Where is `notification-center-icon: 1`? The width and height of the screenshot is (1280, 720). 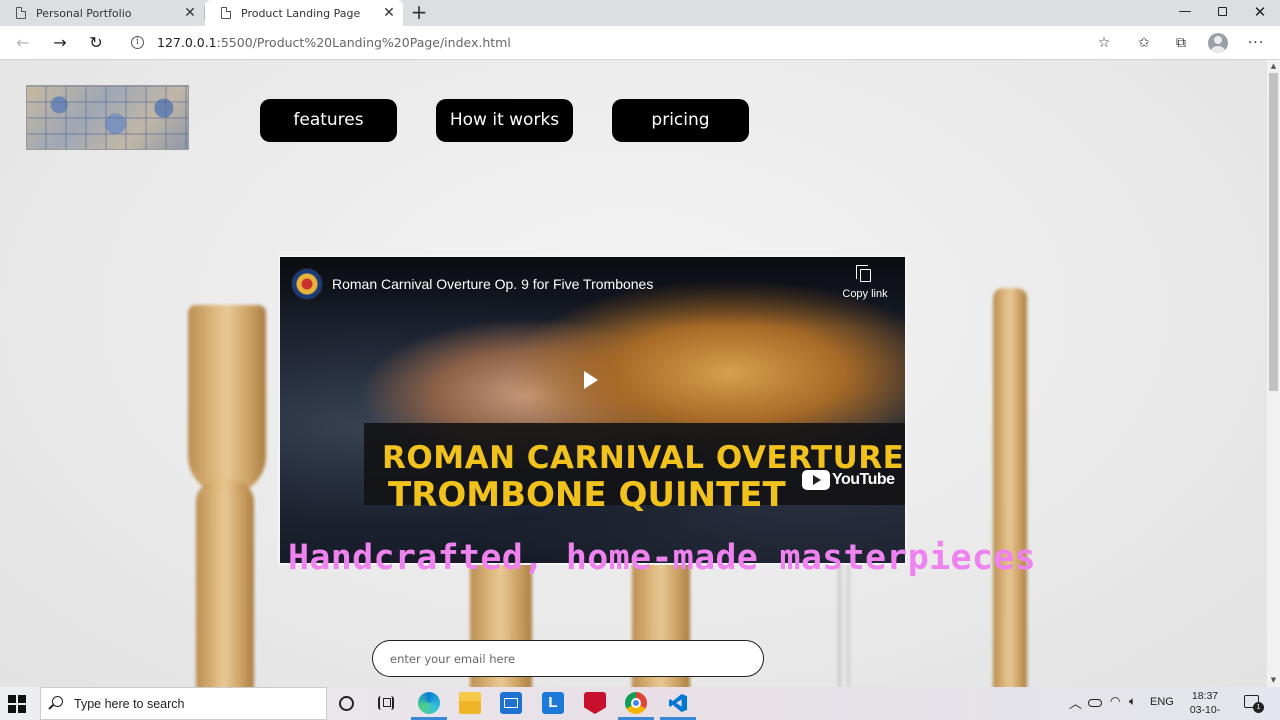
notification-center-icon: 1 is located at coordinates (1254, 704).